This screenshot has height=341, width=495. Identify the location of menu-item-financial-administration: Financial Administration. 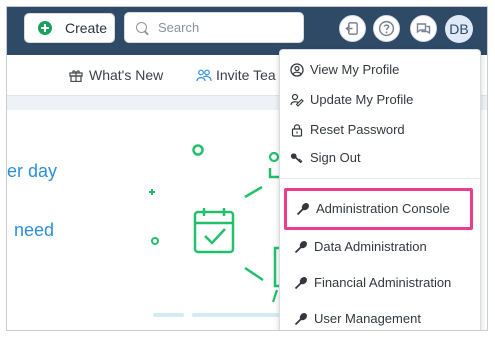
(372, 282).